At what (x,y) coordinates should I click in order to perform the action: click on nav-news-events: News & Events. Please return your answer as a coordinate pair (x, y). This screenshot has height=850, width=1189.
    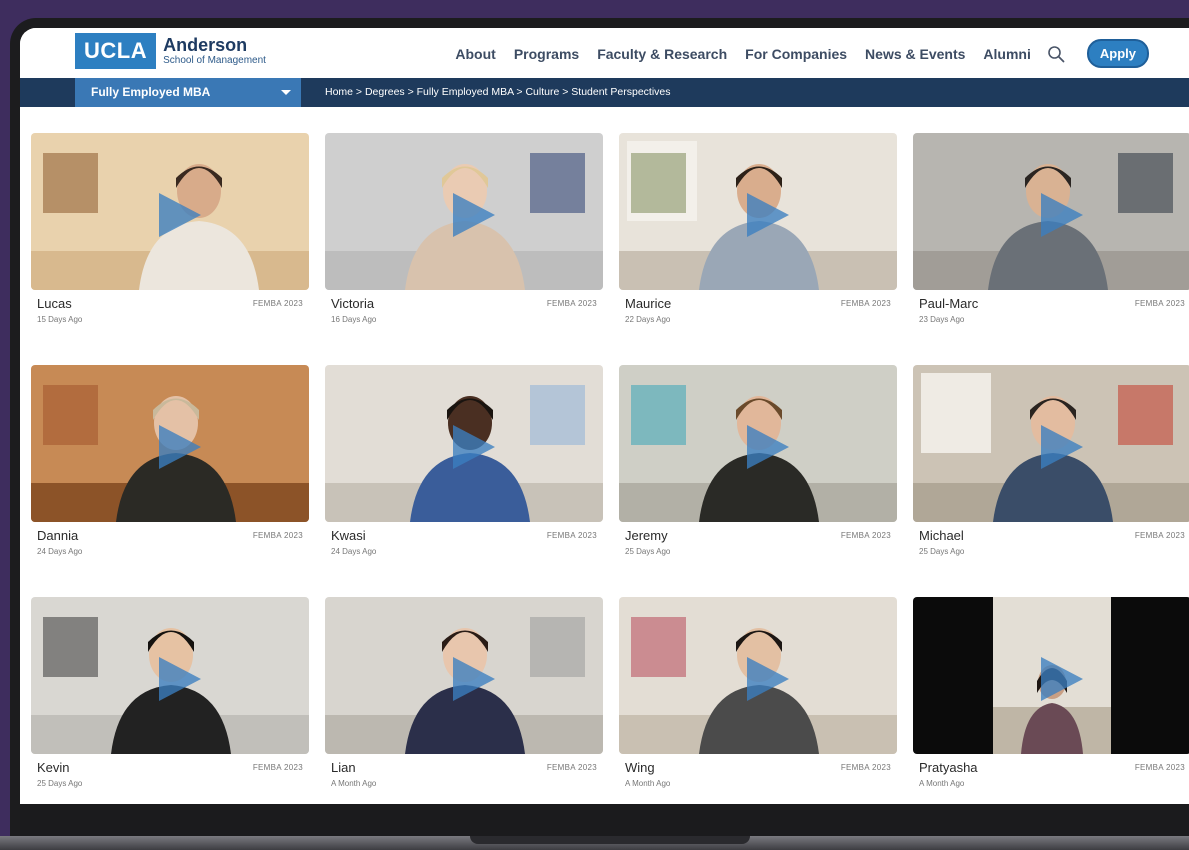
    Looking at the image, I should click on (915, 54).